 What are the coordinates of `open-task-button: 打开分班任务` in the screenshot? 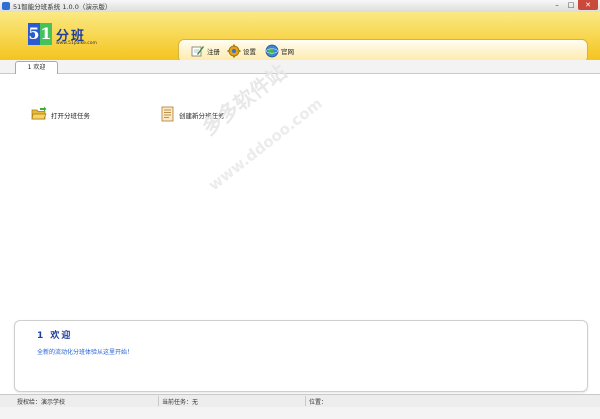 It's located at (60, 115).